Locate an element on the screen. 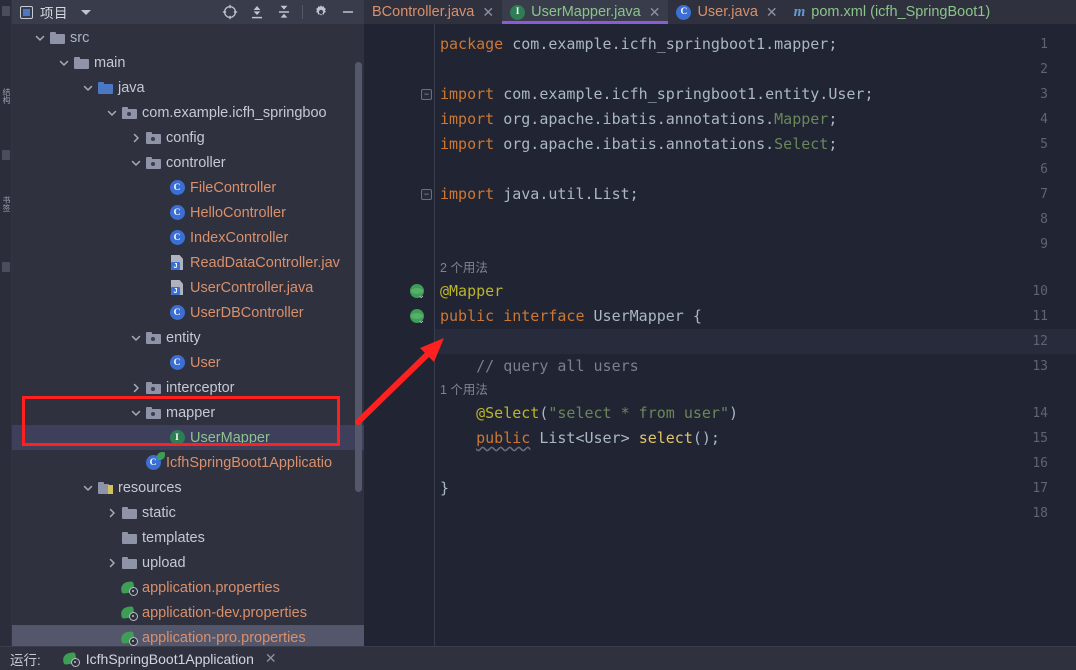 This screenshot has height=670, width=1076. tree-node-java: java is located at coordinates (188, 87).